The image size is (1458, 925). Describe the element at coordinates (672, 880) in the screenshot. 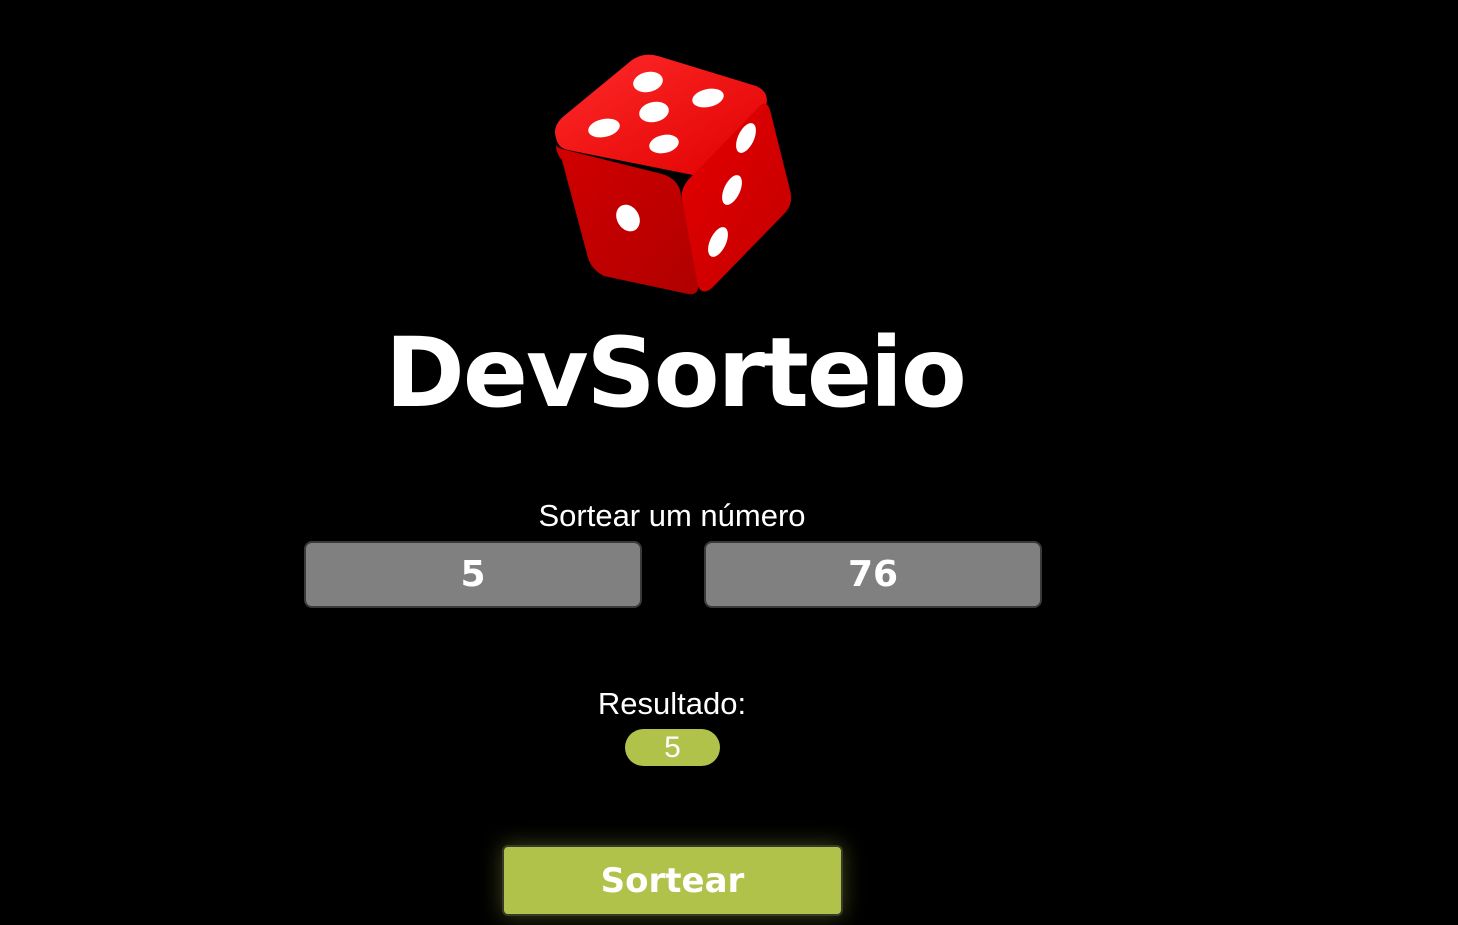

I see `draw-button: Sortear` at that location.